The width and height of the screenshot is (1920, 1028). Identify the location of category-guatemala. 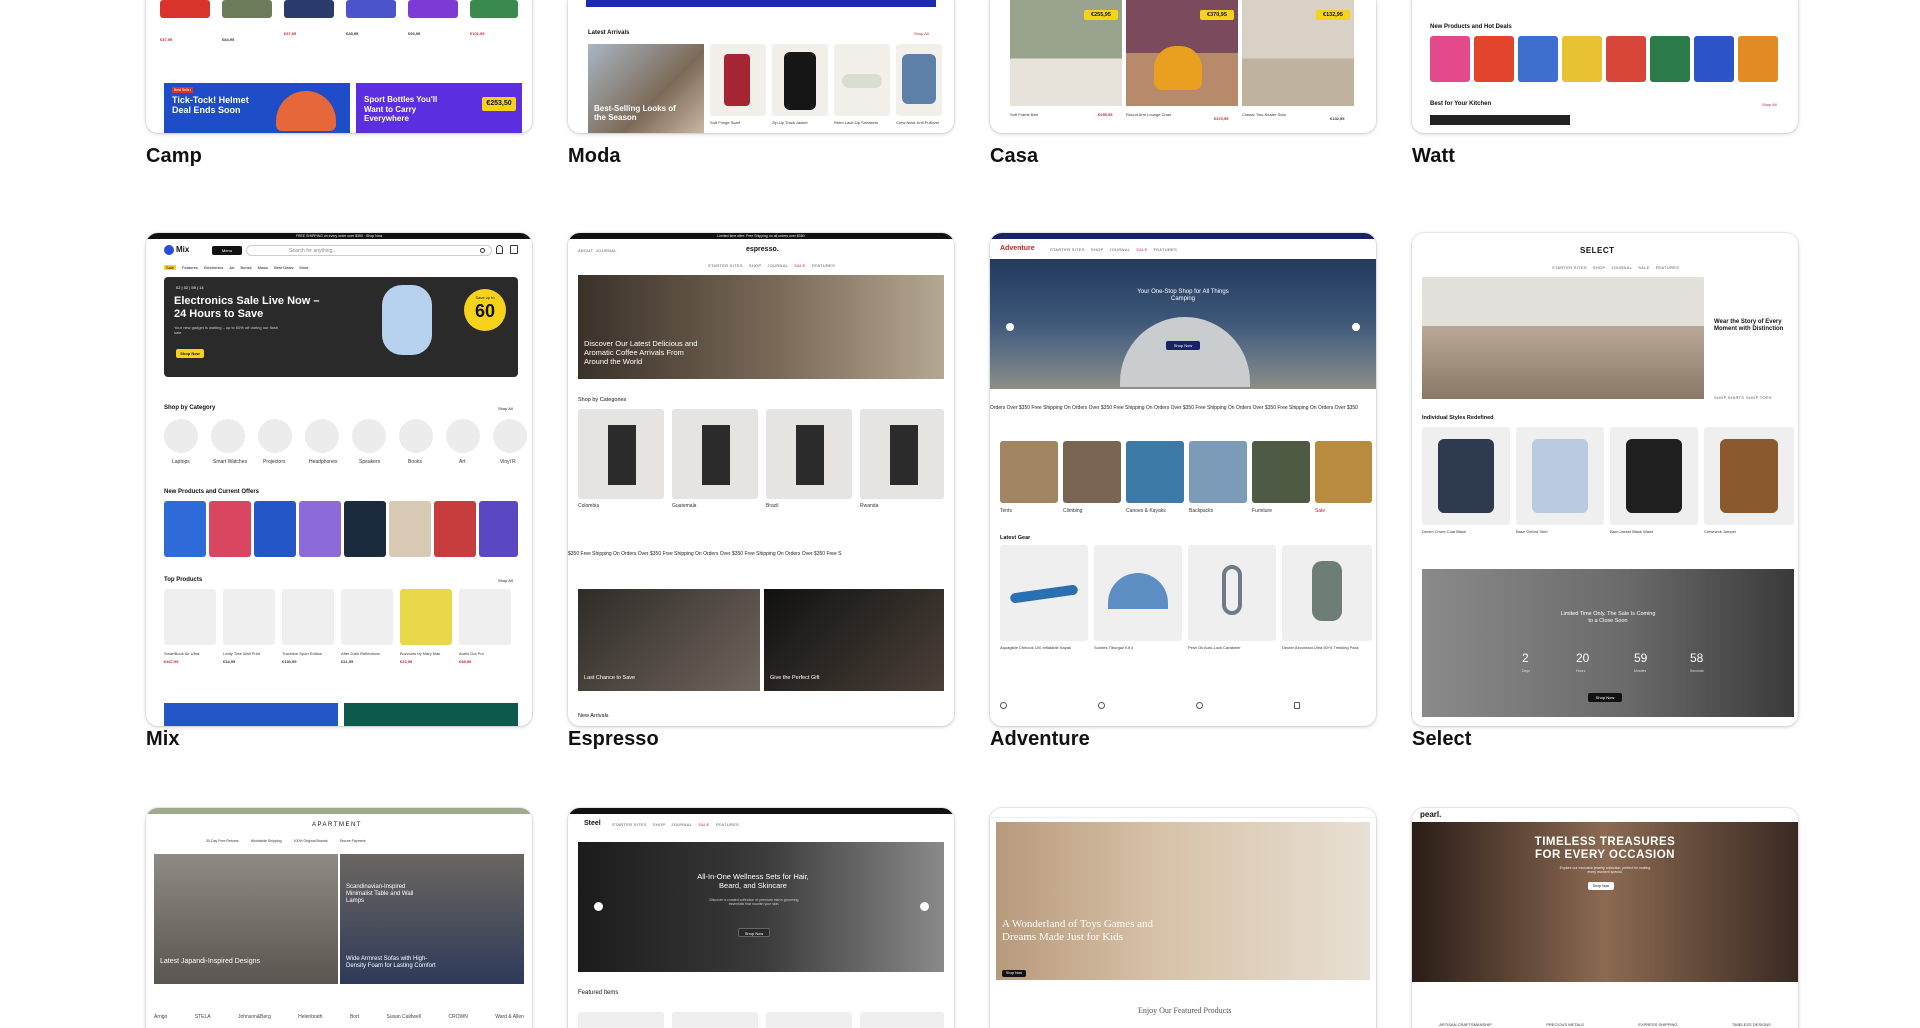
(715, 454).